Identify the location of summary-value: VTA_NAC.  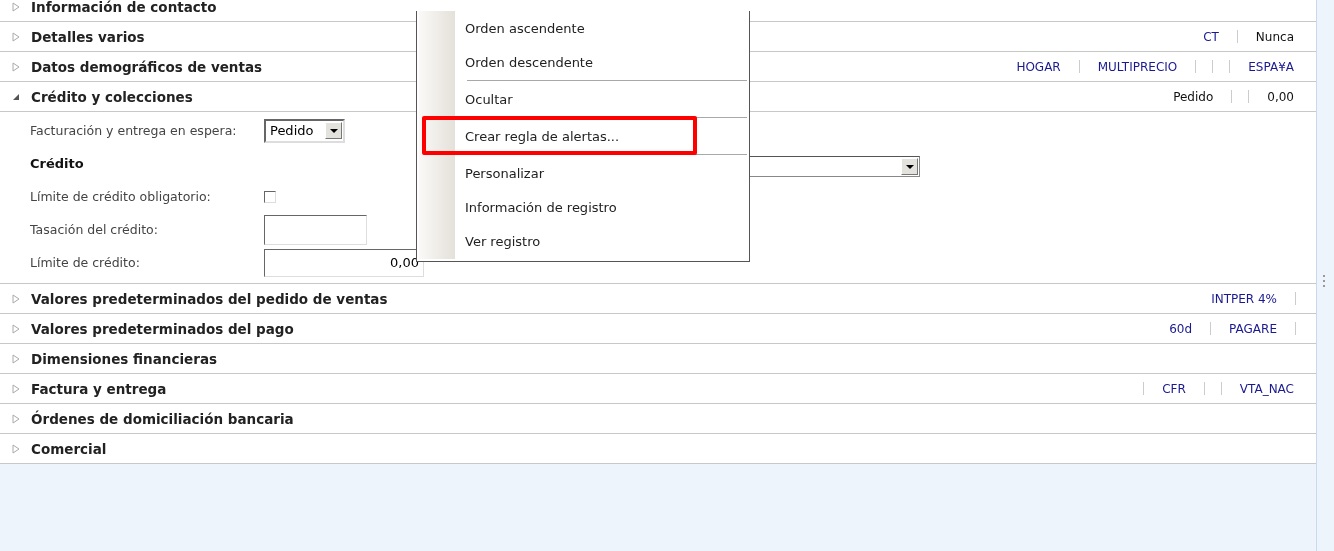
(1266, 388).